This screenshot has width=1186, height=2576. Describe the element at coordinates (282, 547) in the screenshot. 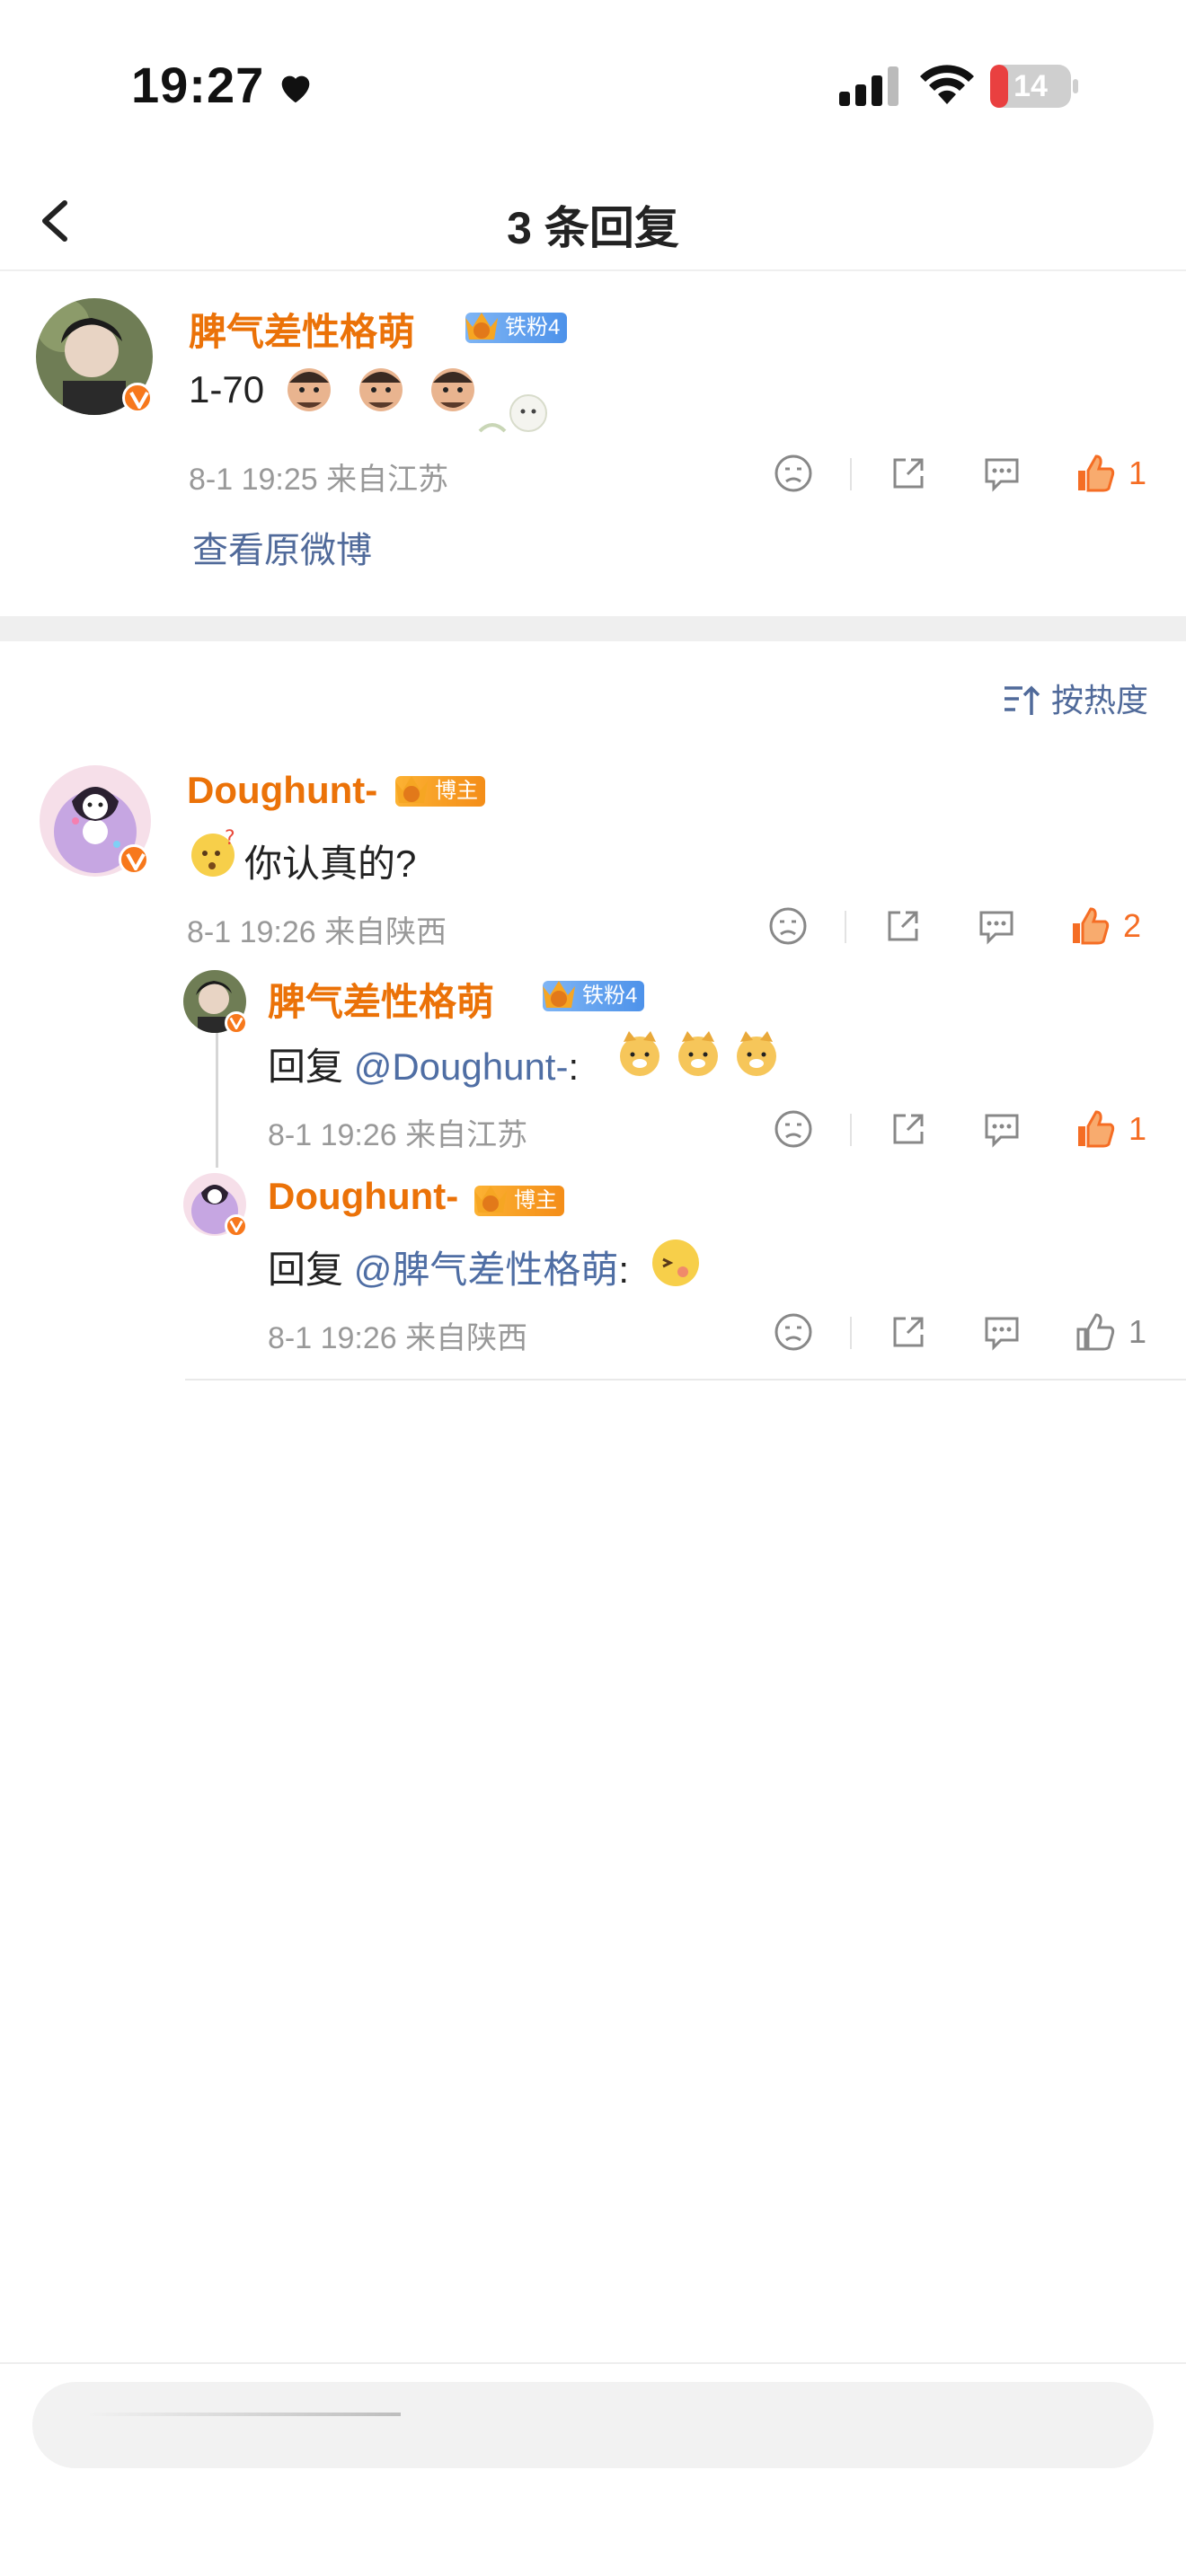

I see `view-original-link: 查看原微博` at that location.